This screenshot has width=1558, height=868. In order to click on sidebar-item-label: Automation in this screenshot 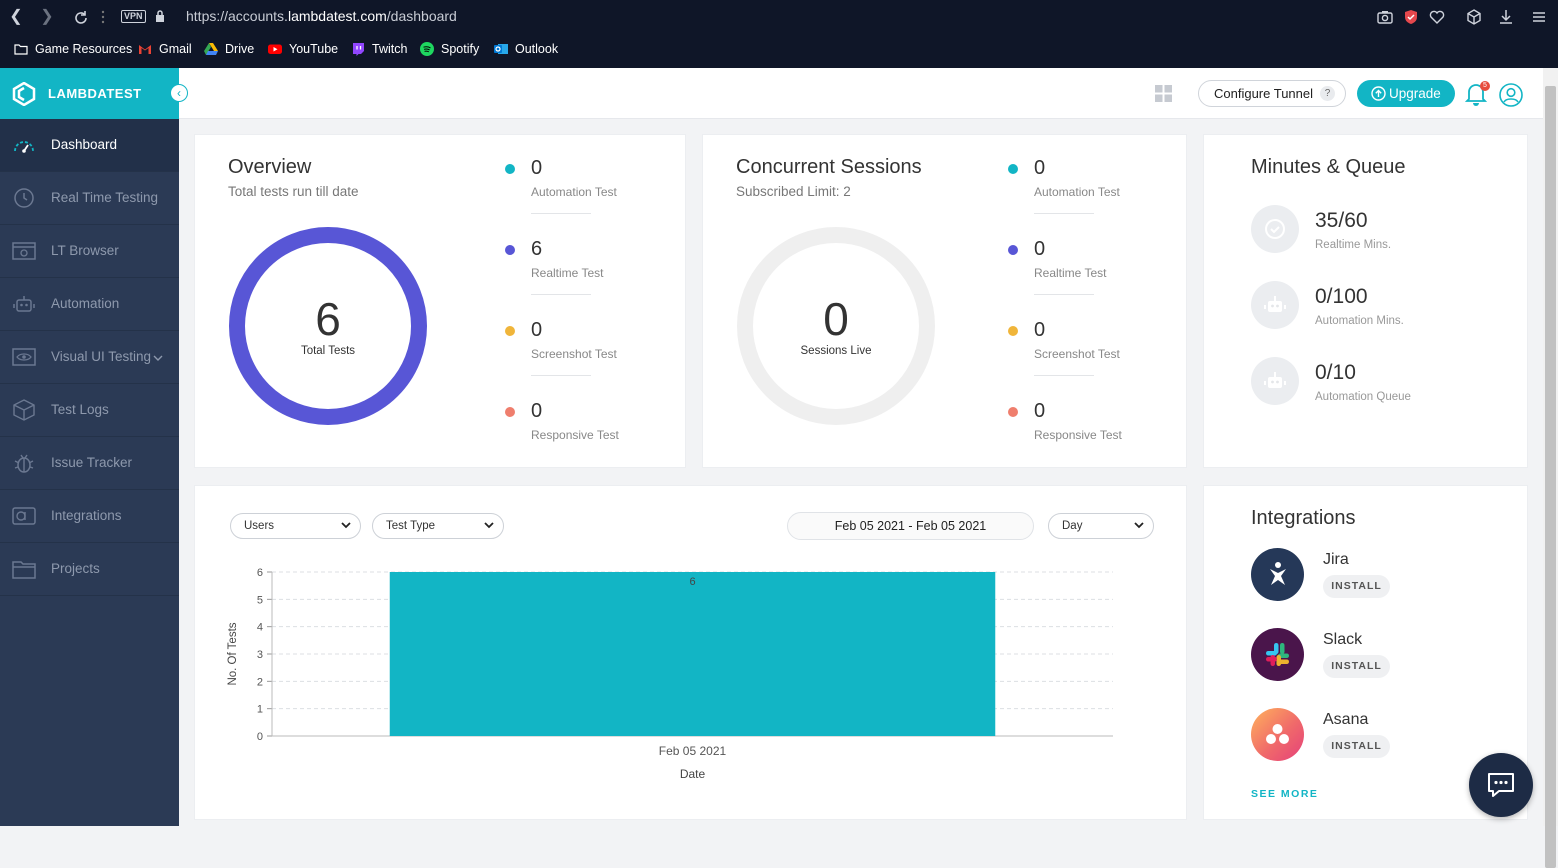, I will do `click(85, 303)`.